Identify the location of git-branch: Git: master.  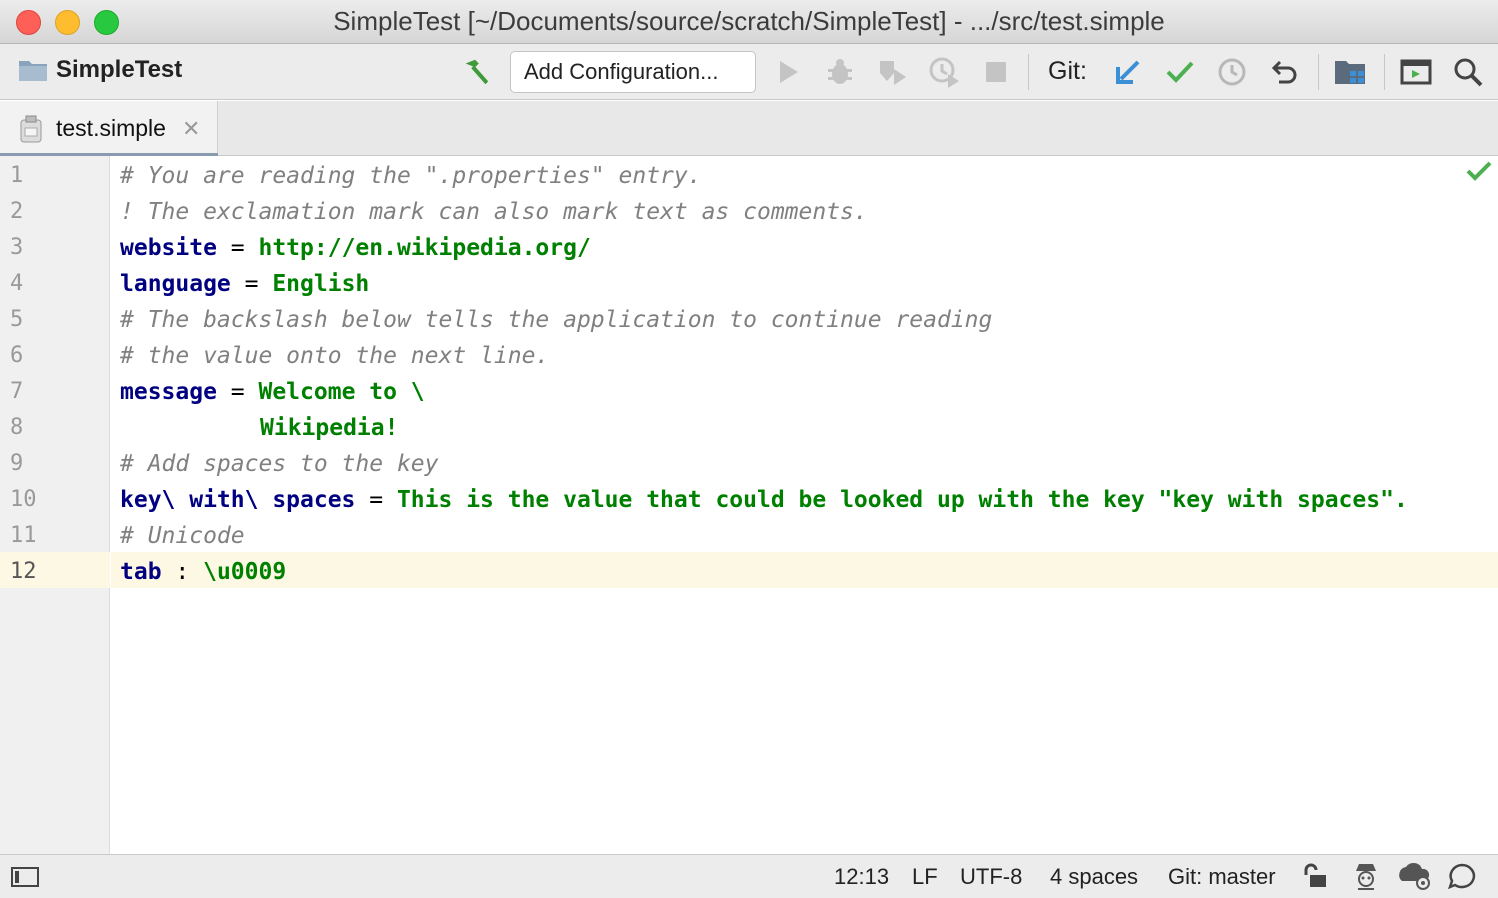
(1222, 877).